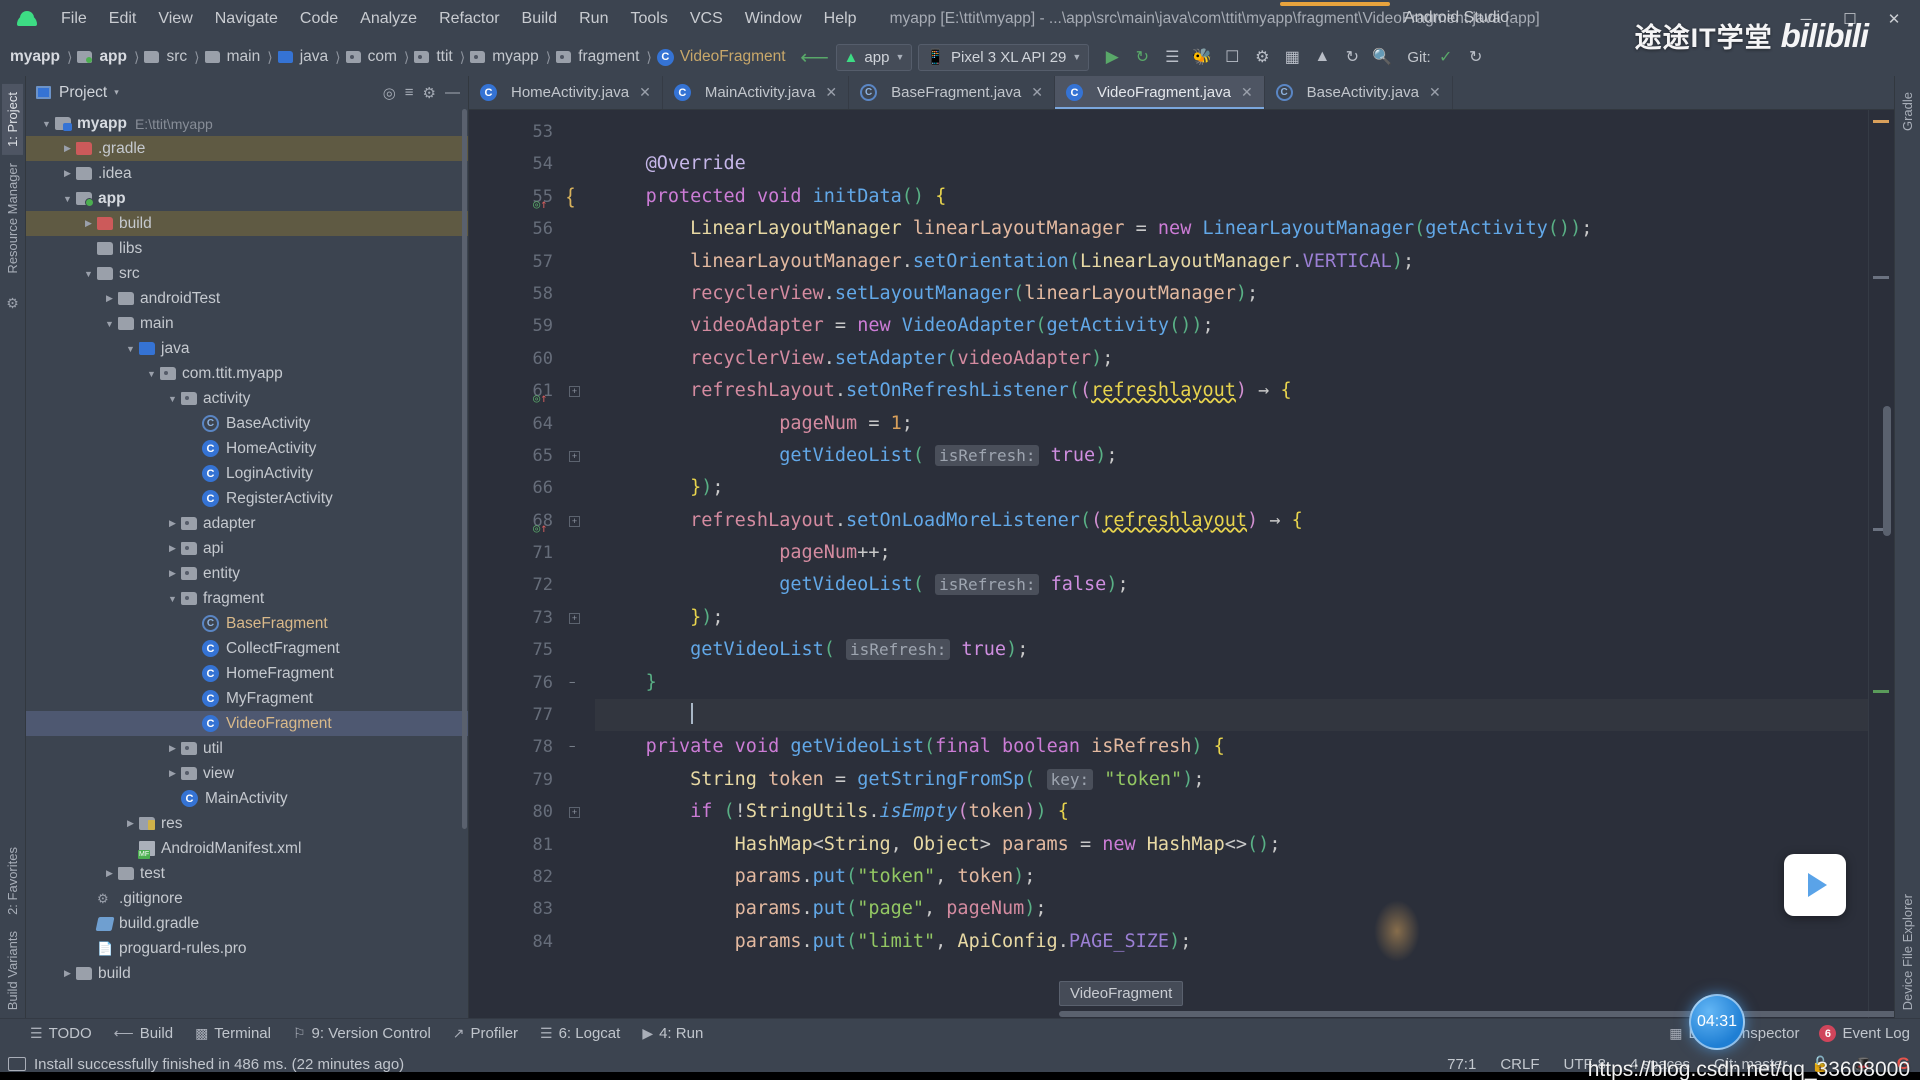  I want to click on settings-icon: ⚙, so click(429, 93).